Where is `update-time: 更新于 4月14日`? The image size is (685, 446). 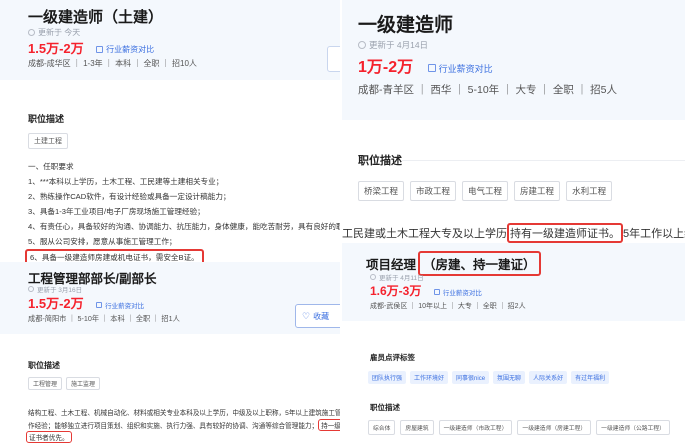 update-time: 更新于 4月14日 is located at coordinates (393, 45).